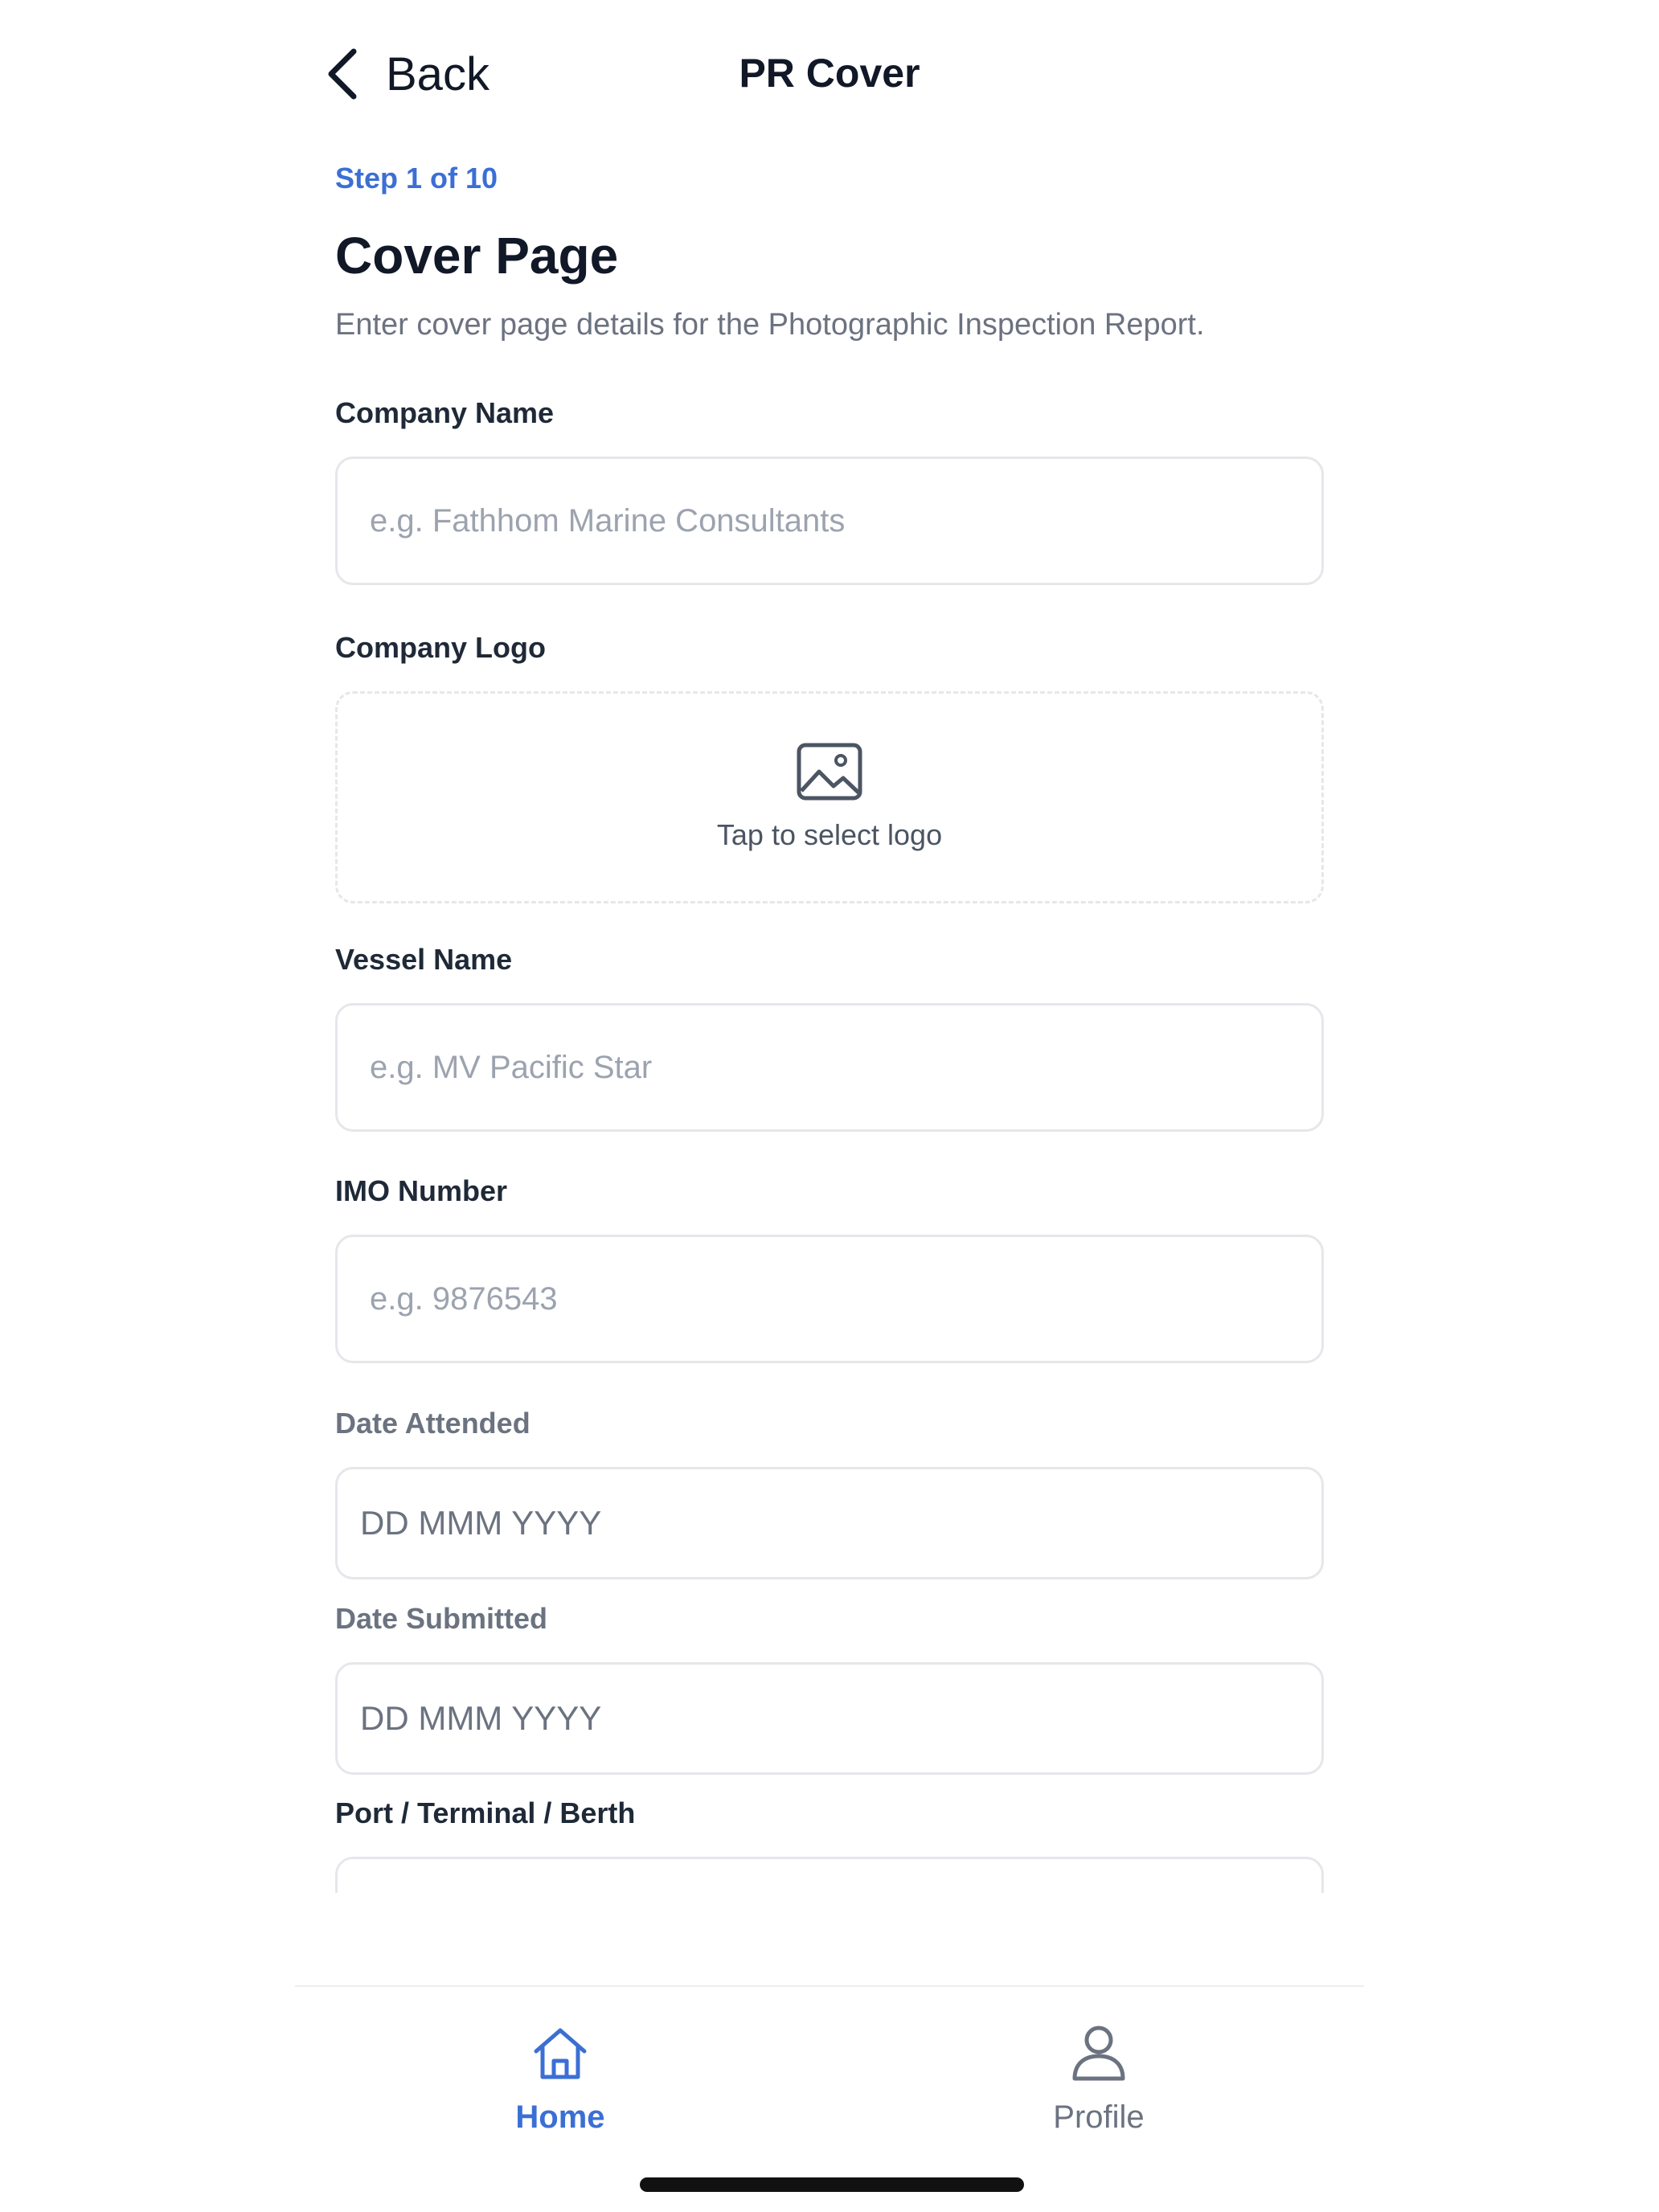 The width and height of the screenshot is (1659, 2212). I want to click on company-logo-label: Company Logo, so click(441, 647).